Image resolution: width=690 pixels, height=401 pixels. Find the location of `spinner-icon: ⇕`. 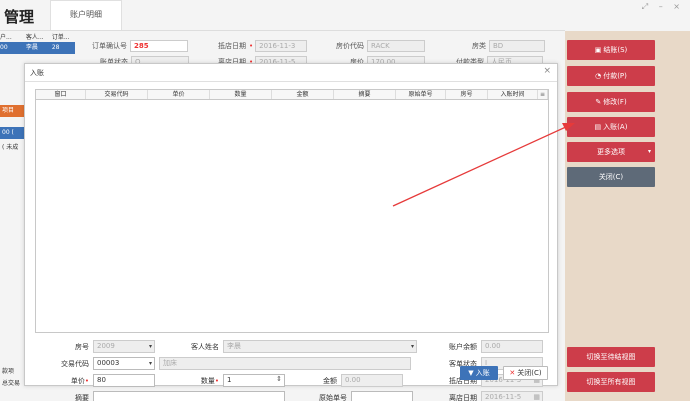

spinner-icon: ⇕ is located at coordinates (279, 379).